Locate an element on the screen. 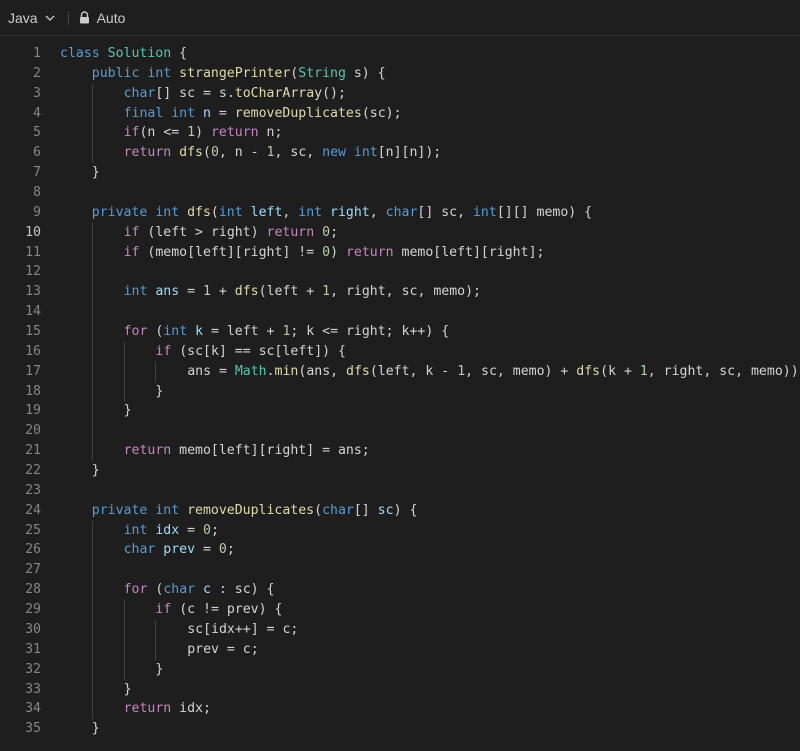  line-number: 16 is located at coordinates (33, 351).